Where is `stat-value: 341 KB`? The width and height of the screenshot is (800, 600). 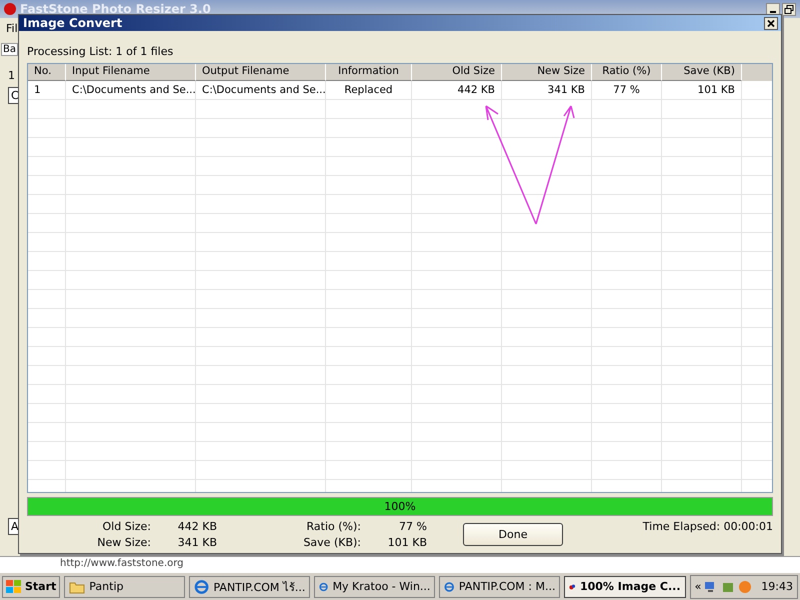 stat-value: 341 KB is located at coordinates (196, 542).